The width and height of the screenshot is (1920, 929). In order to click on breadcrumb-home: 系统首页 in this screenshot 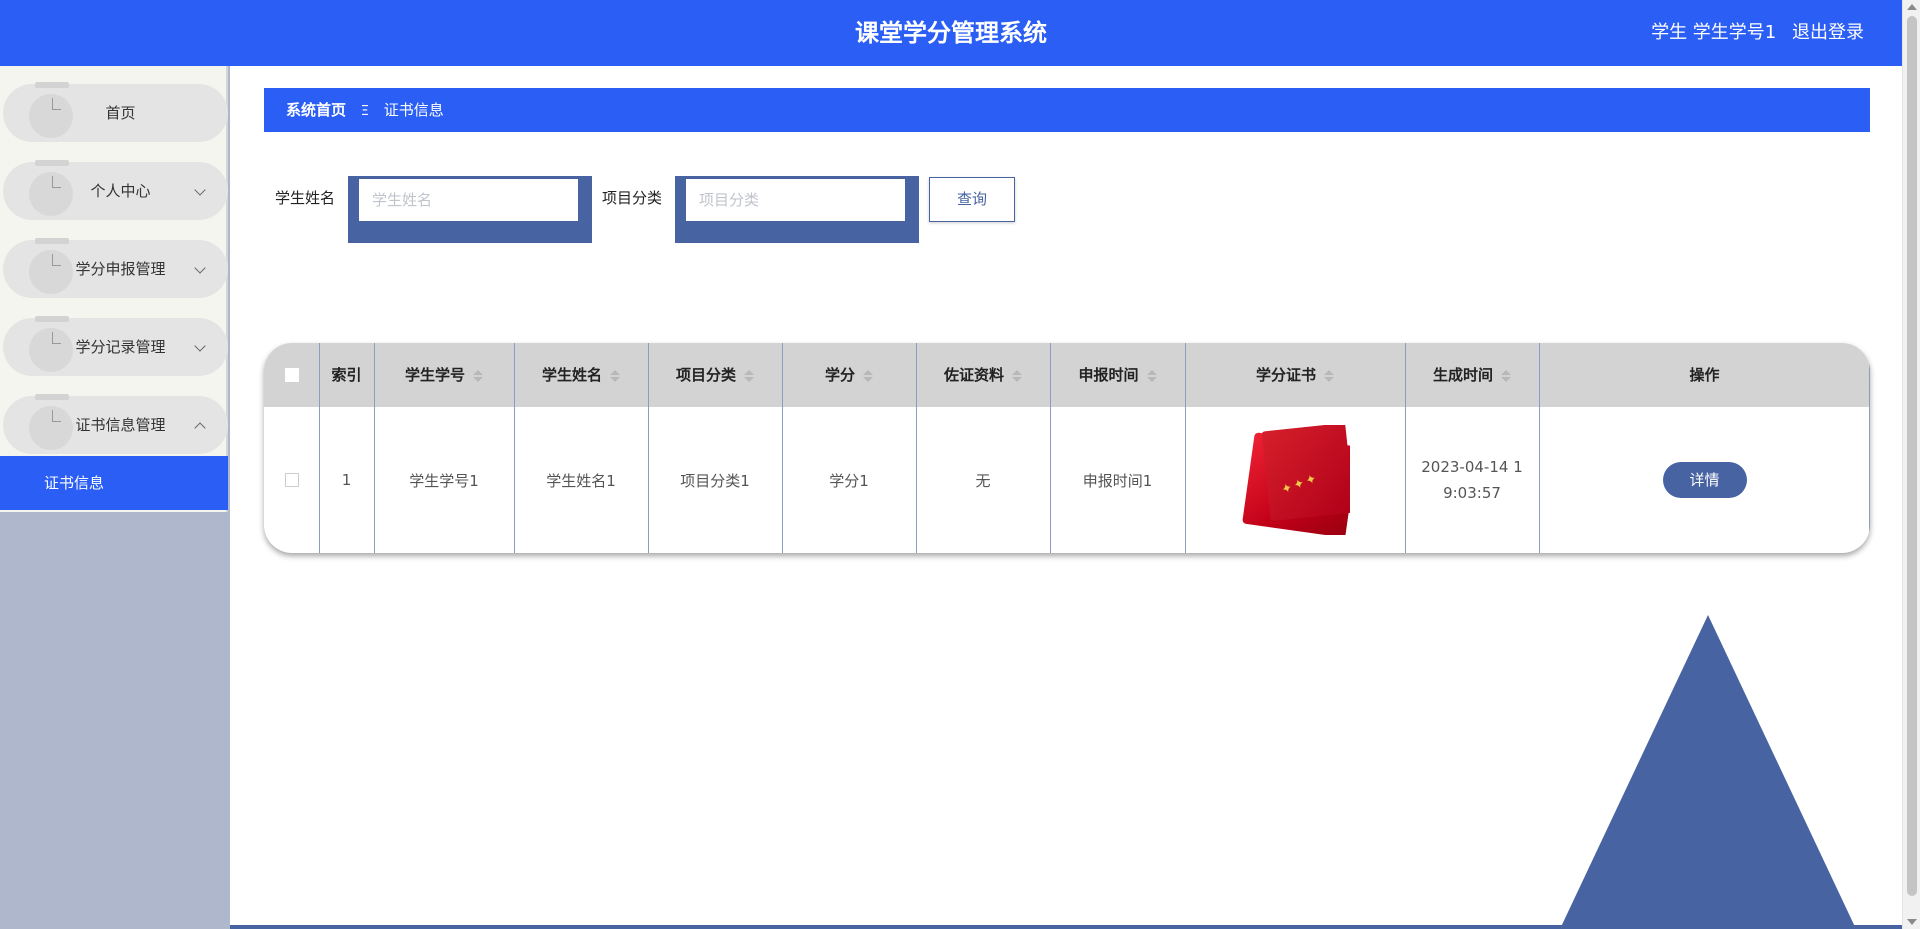, I will do `click(316, 110)`.